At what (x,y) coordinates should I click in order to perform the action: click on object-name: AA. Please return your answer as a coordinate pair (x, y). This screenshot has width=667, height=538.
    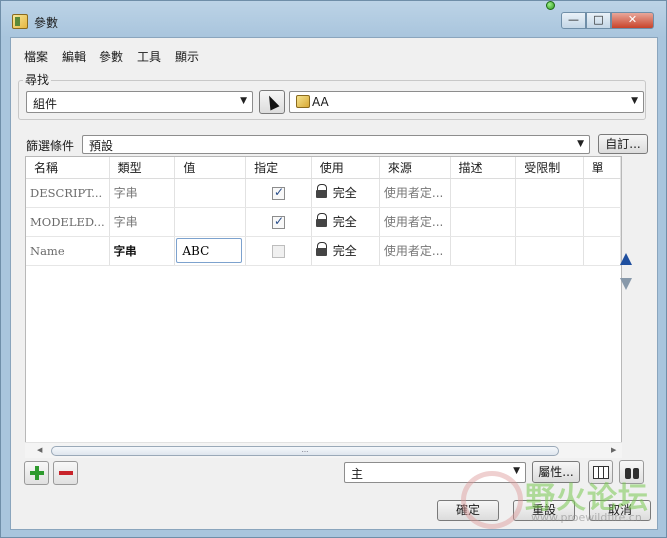
    Looking at the image, I should click on (320, 102).